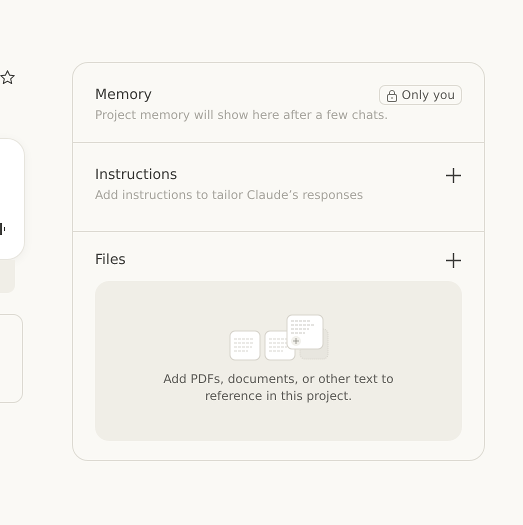 The width and height of the screenshot is (523, 525). Describe the element at coordinates (110, 260) in the screenshot. I see `section-title: Files` at that location.